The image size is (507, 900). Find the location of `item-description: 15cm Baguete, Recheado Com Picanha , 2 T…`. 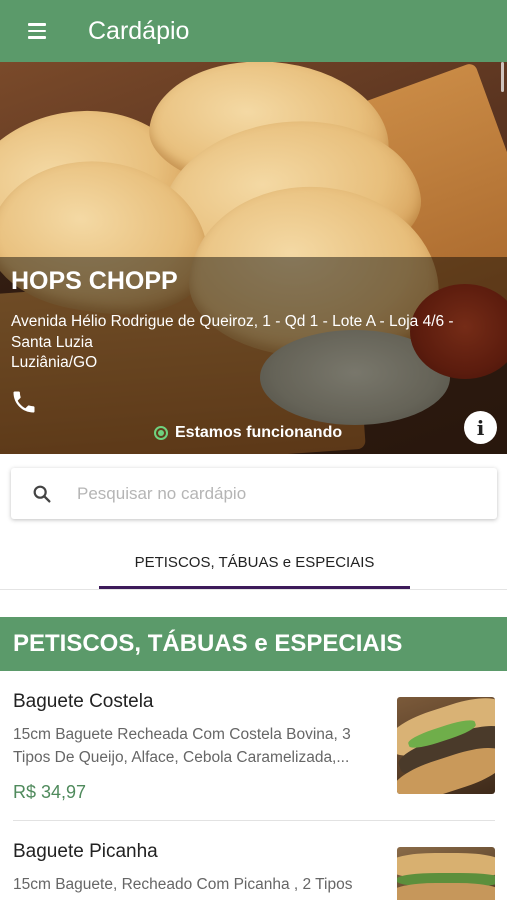

item-description: 15cm Baguete, Recheado Com Picanha , 2 T… is located at coordinates (183, 884).